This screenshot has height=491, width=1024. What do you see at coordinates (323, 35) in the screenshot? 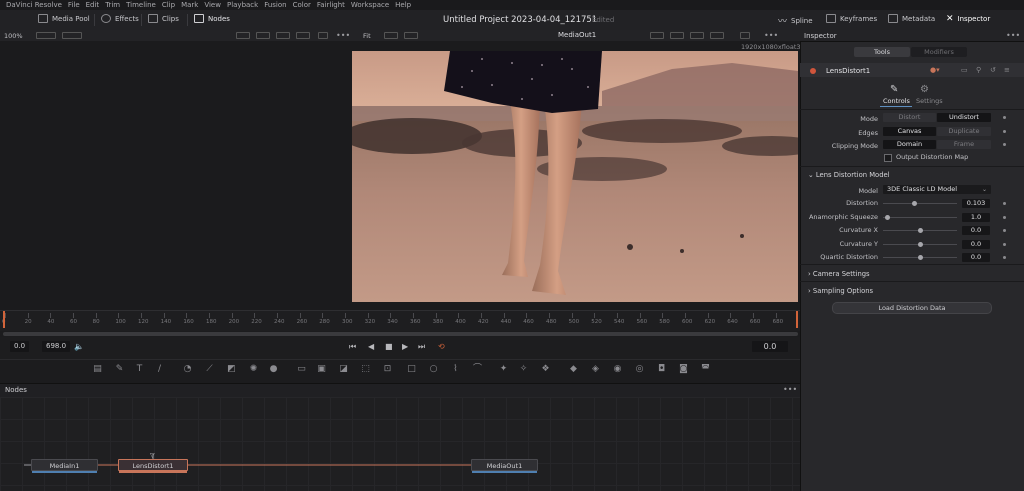
I see `fullscreen-button` at bounding box center [323, 35].